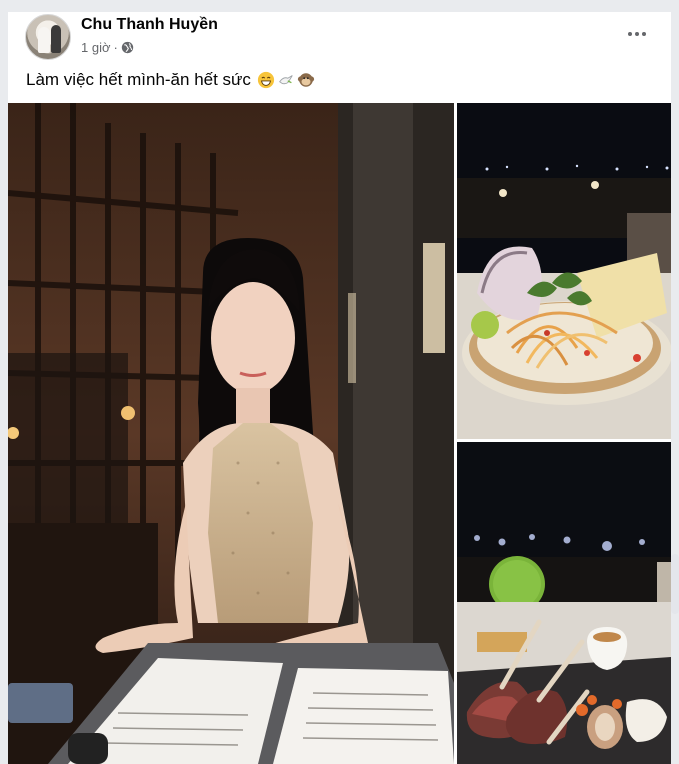 This screenshot has height=764, width=679. I want to click on more-options-icon, so click(637, 34).